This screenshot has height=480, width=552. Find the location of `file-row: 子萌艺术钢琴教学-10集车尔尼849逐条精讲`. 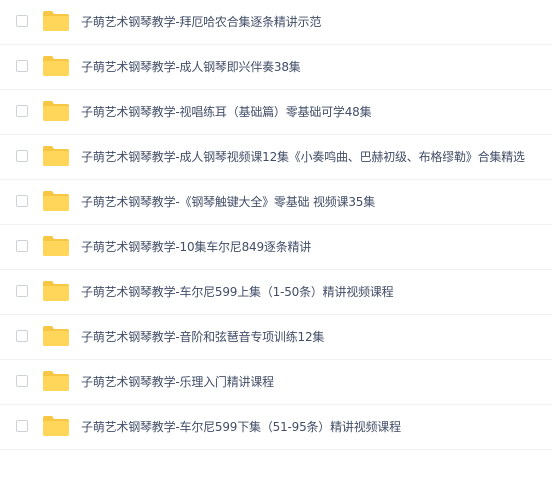

file-row: 子萌艺术钢琴教学-10集车尔尼849逐条精讲 is located at coordinates (276, 247).